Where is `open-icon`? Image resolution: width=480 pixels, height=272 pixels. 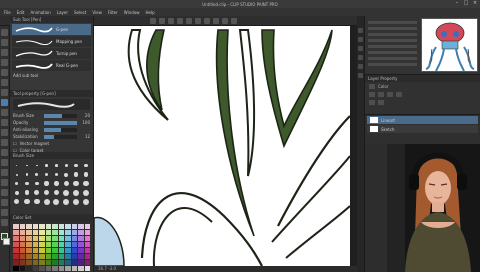
open-icon is located at coordinates (162, 20).